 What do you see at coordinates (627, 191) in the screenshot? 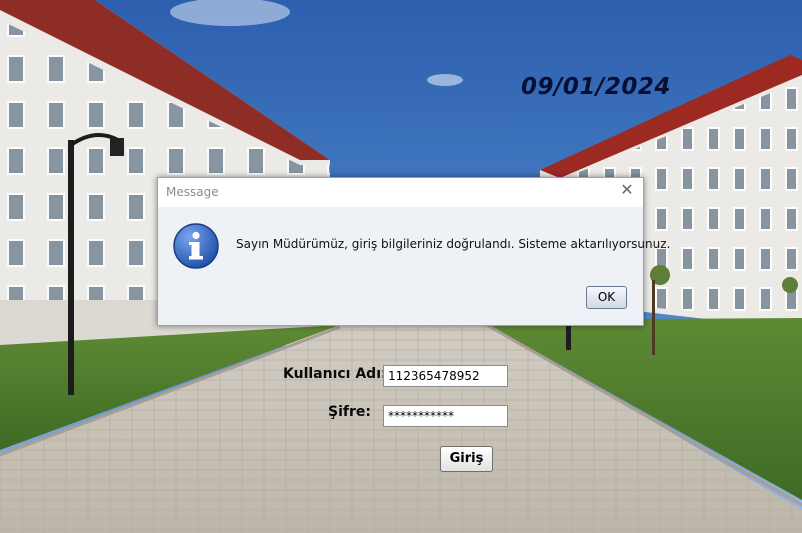
I see `close-icon: ✕` at bounding box center [627, 191].